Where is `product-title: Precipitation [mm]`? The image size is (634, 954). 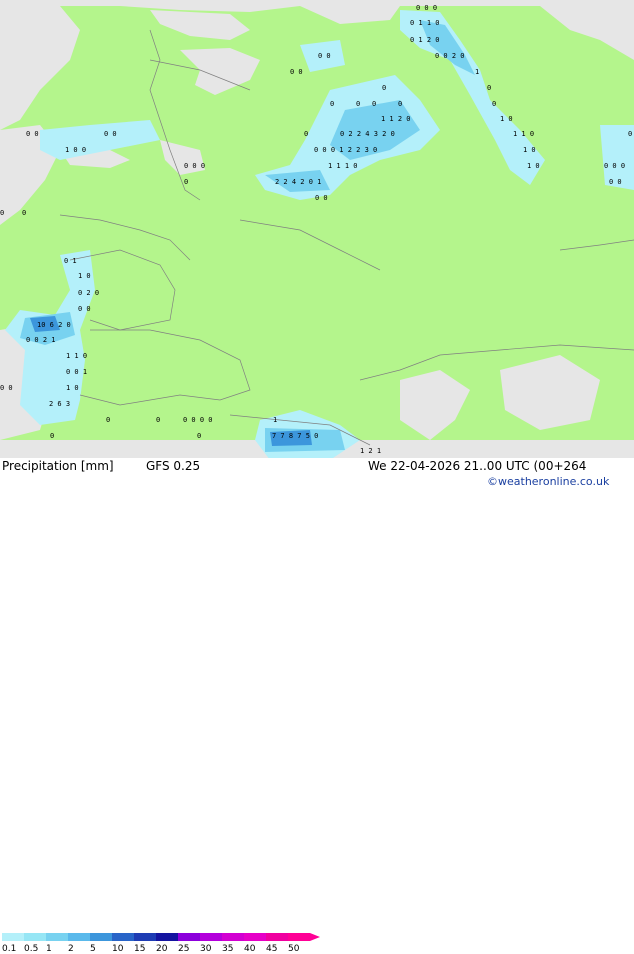 product-title: Precipitation [mm] is located at coordinates (58, 466).